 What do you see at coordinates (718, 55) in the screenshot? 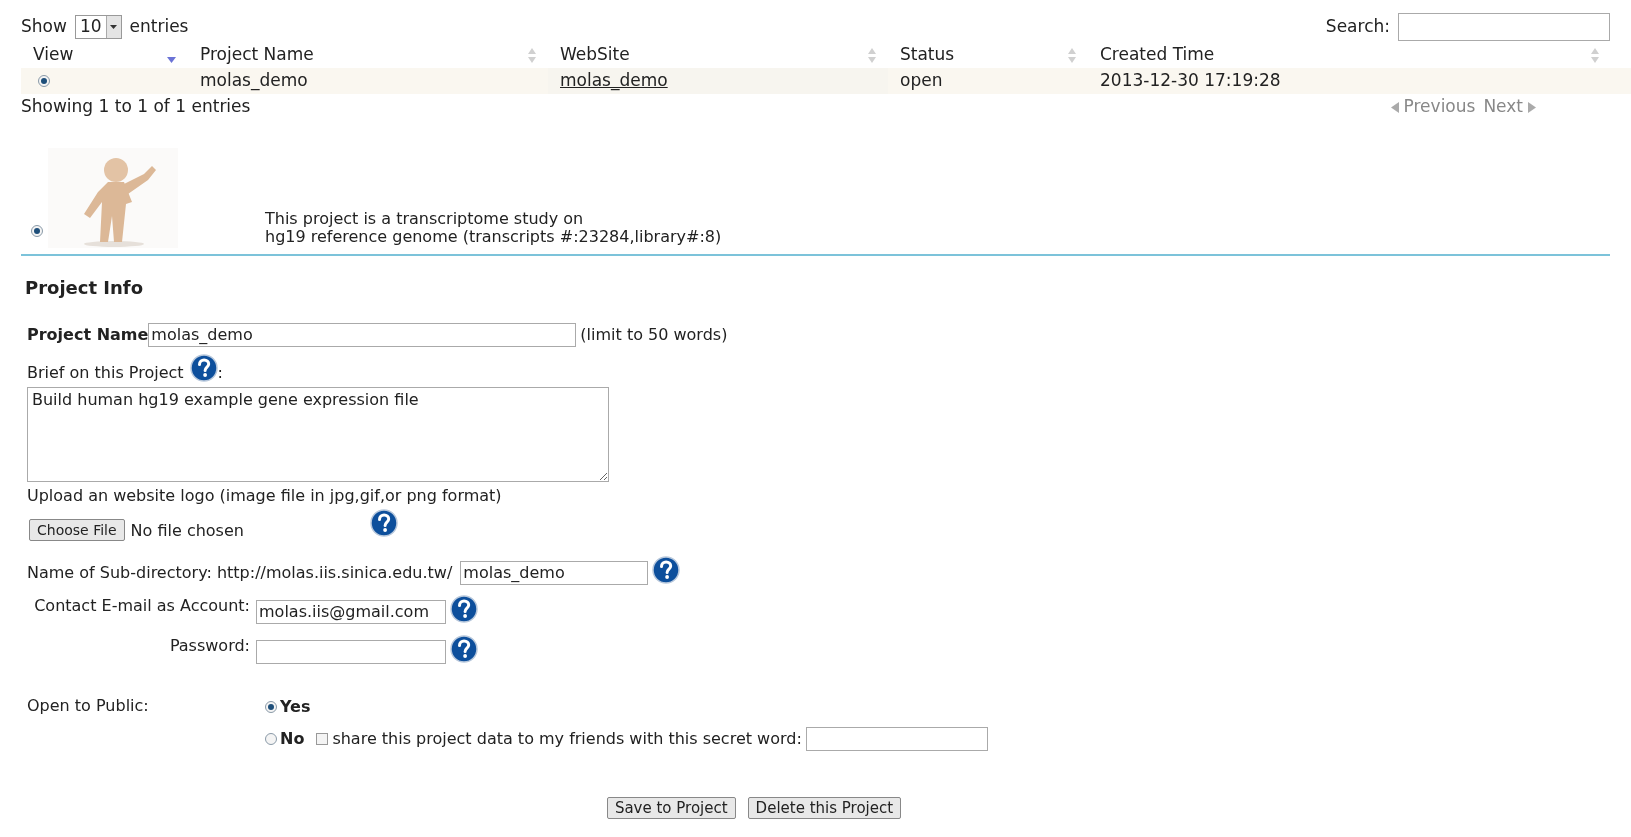
I see `column-header: WebSite` at bounding box center [718, 55].